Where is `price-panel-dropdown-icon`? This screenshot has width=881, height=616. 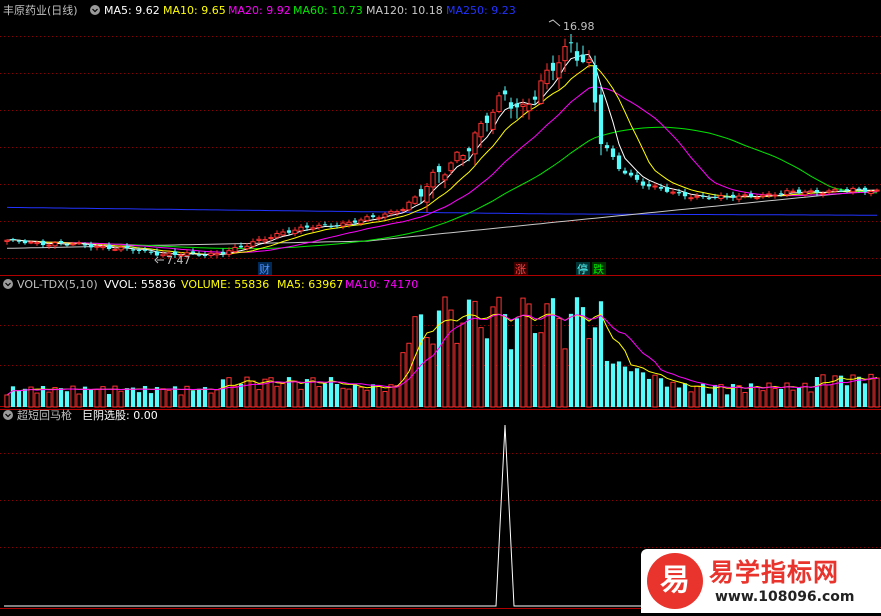 price-panel-dropdown-icon is located at coordinates (95, 10).